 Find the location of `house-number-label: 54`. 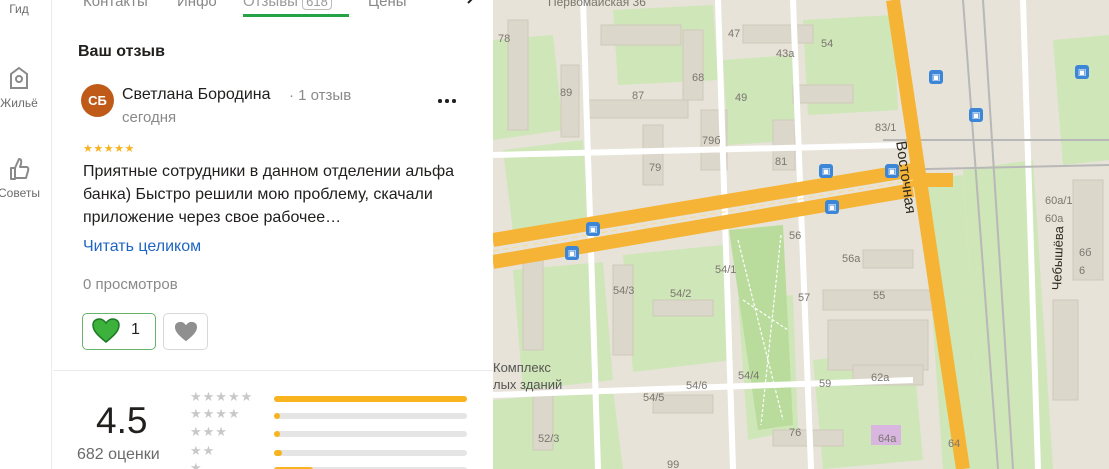

house-number-label: 54 is located at coordinates (827, 44).